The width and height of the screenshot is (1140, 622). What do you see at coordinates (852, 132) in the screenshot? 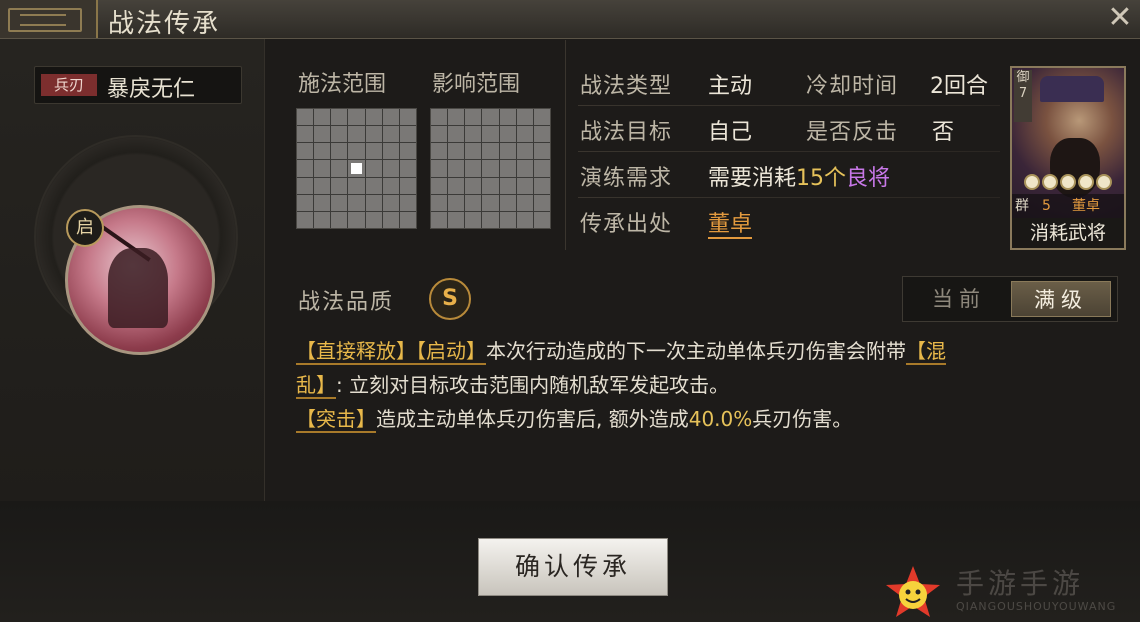
I see `counter-label: 是否反击` at bounding box center [852, 132].